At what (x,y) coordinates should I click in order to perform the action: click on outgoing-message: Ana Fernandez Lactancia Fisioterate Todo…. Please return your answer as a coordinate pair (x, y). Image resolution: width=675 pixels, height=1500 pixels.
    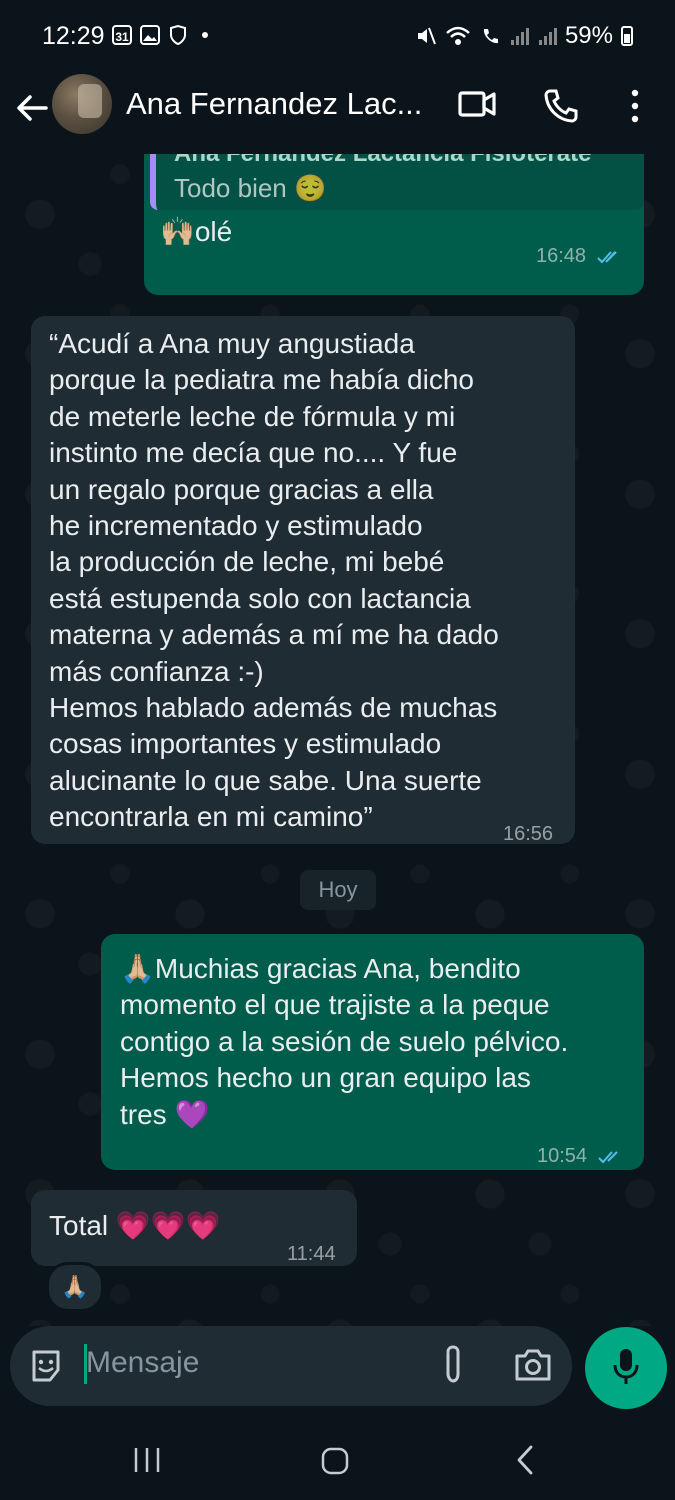
    Looking at the image, I should click on (394, 224).